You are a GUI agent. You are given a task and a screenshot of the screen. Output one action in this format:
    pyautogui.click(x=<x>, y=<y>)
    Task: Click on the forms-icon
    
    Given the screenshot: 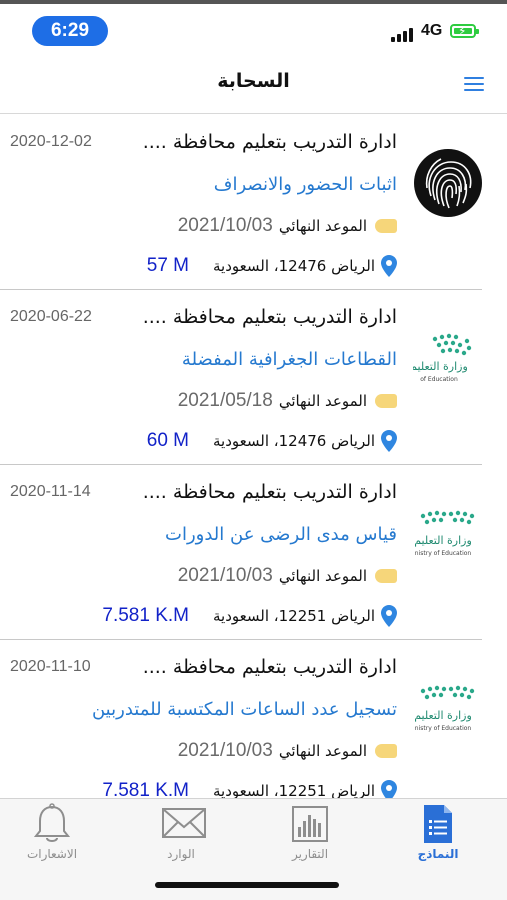 What is the action you would take?
    pyautogui.click(x=438, y=824)
    